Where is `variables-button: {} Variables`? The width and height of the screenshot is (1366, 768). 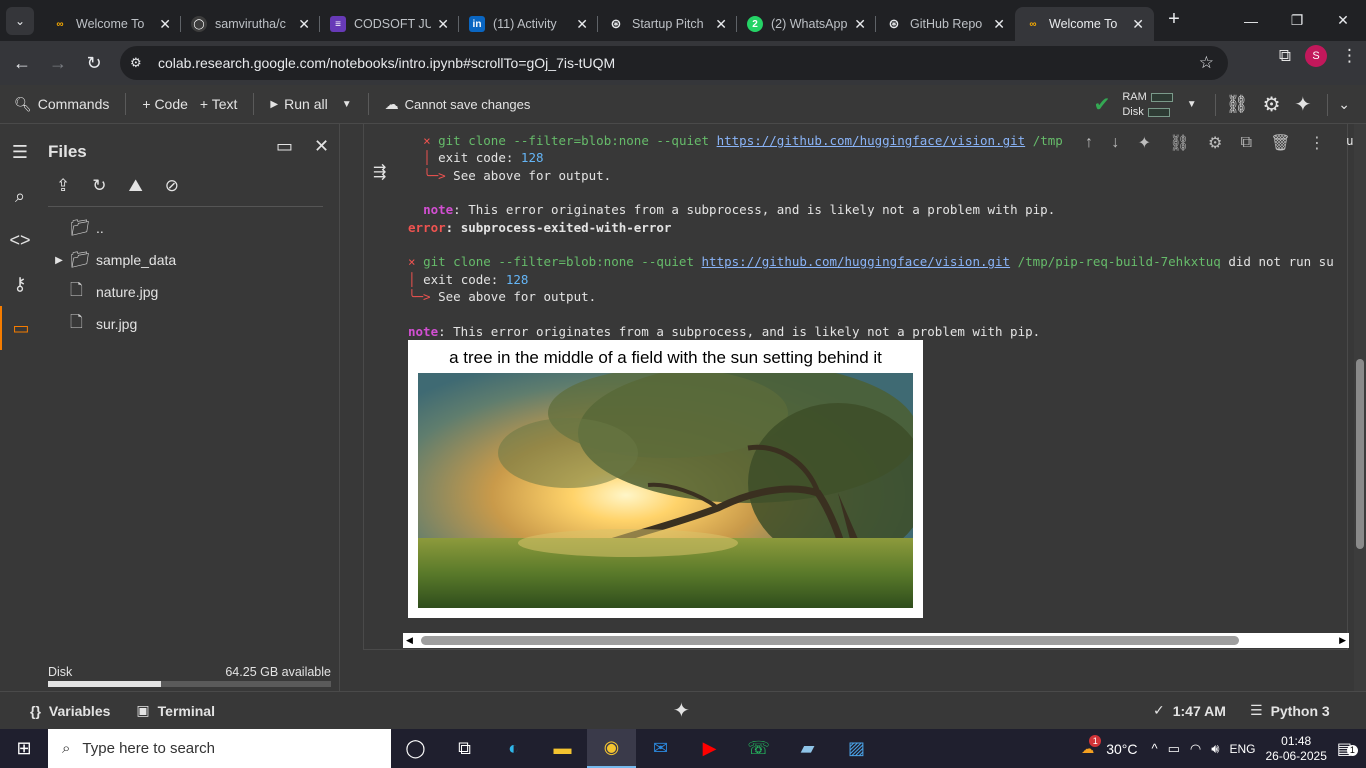 variables-button: {} Variables is located at coordinates (70, 711).